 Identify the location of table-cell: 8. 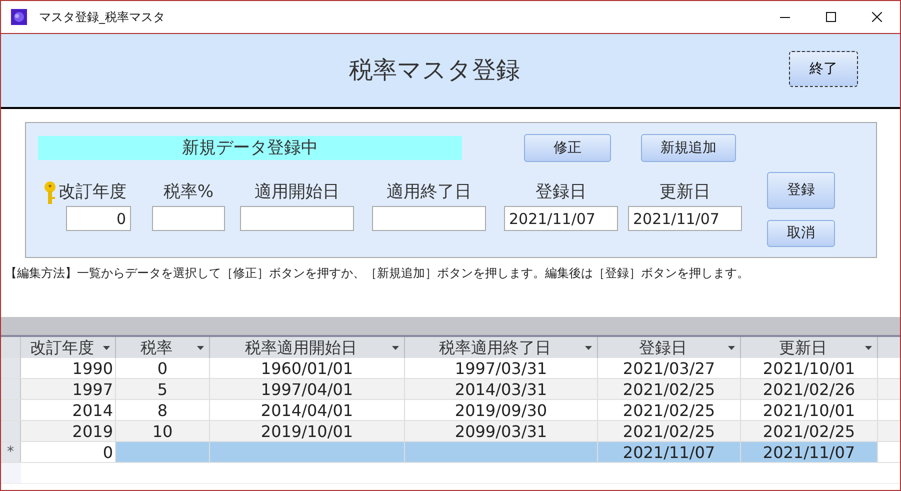
(163, 410).